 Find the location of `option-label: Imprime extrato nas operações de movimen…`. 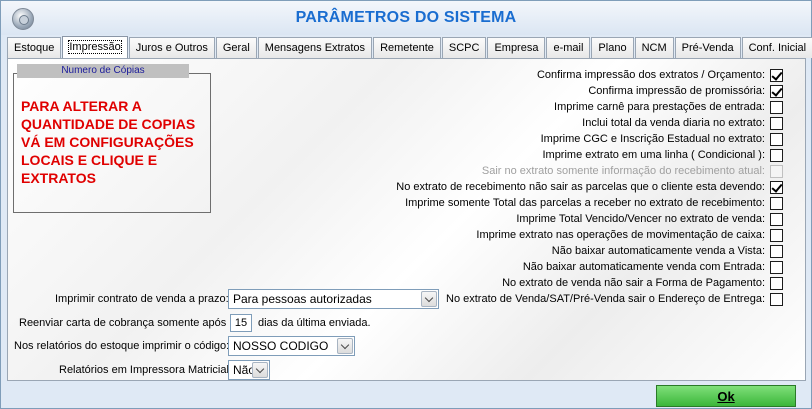

option-label: Imprime extrato nas operações de movimen… is located at coordinates (620, 235).